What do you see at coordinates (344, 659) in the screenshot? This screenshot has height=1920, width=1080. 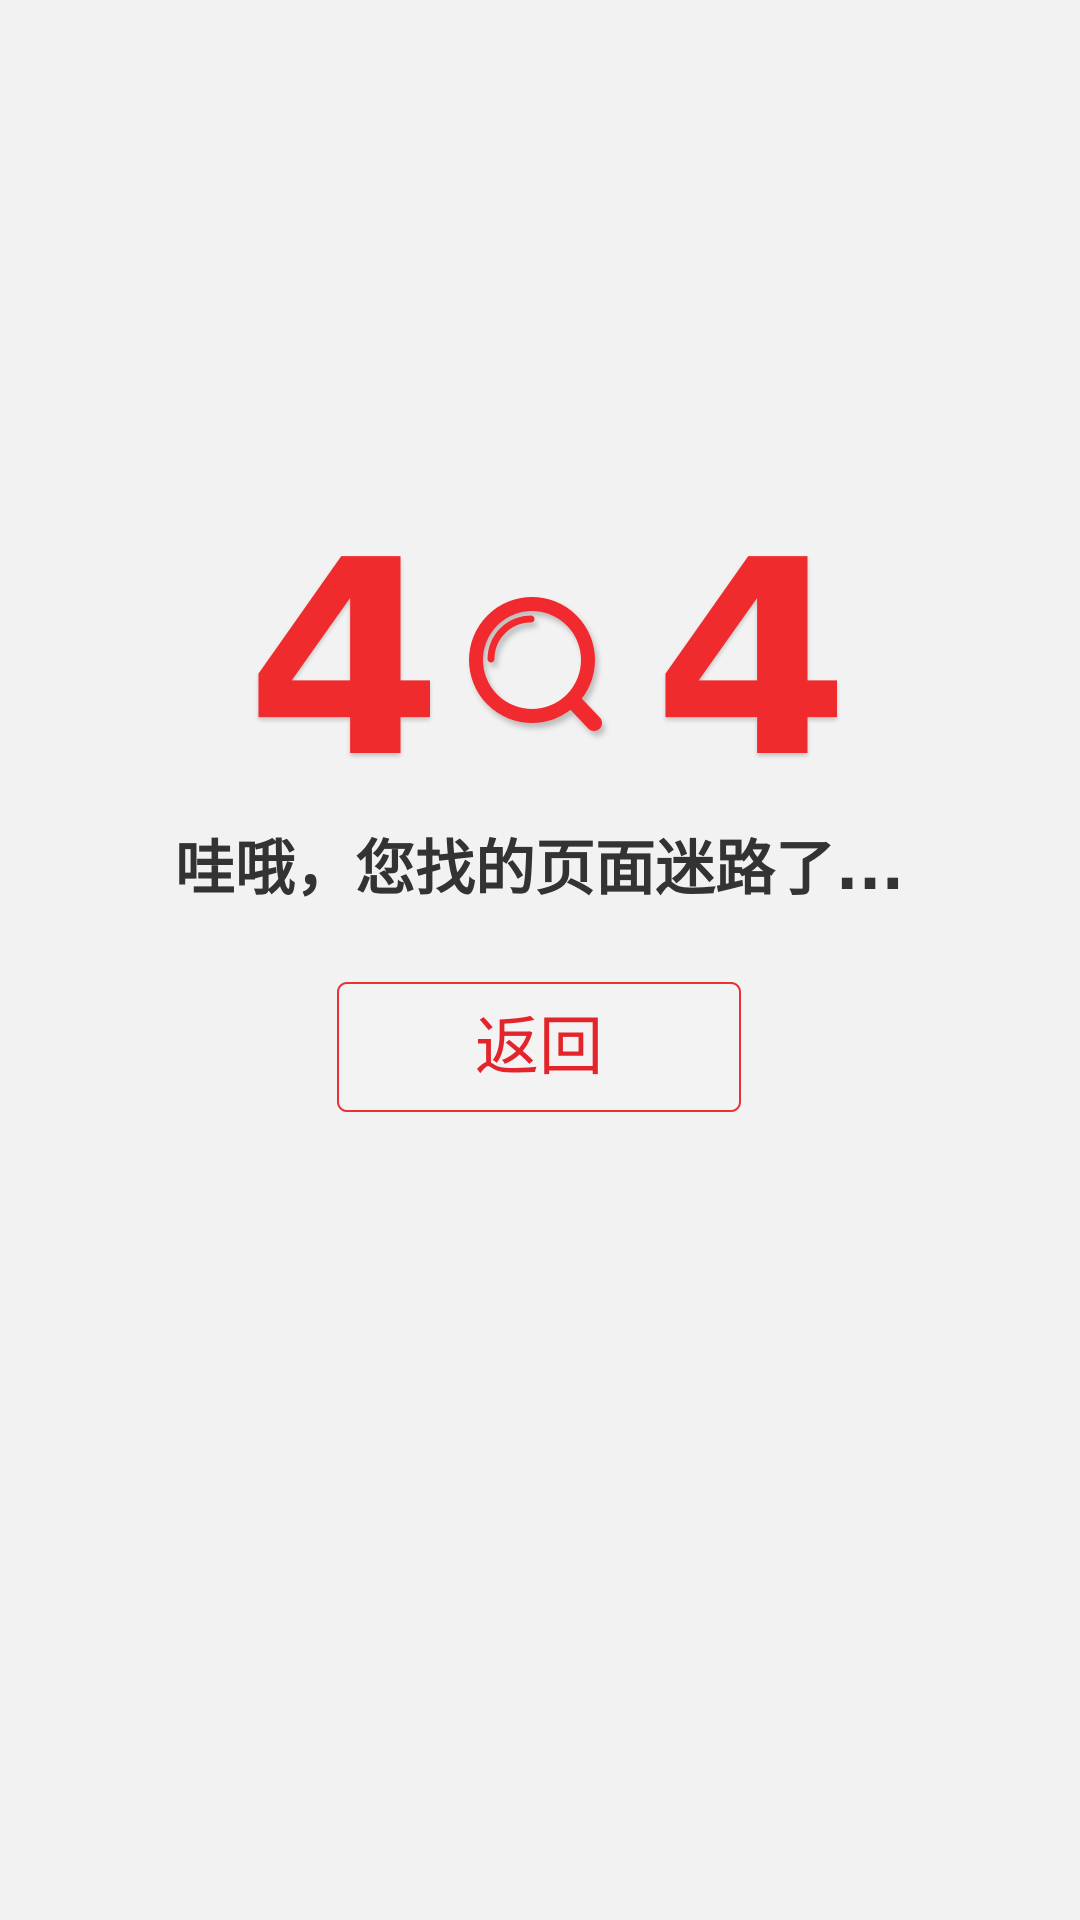 I see `error-code-left-digit: 4` at bounding box center [344, 659].